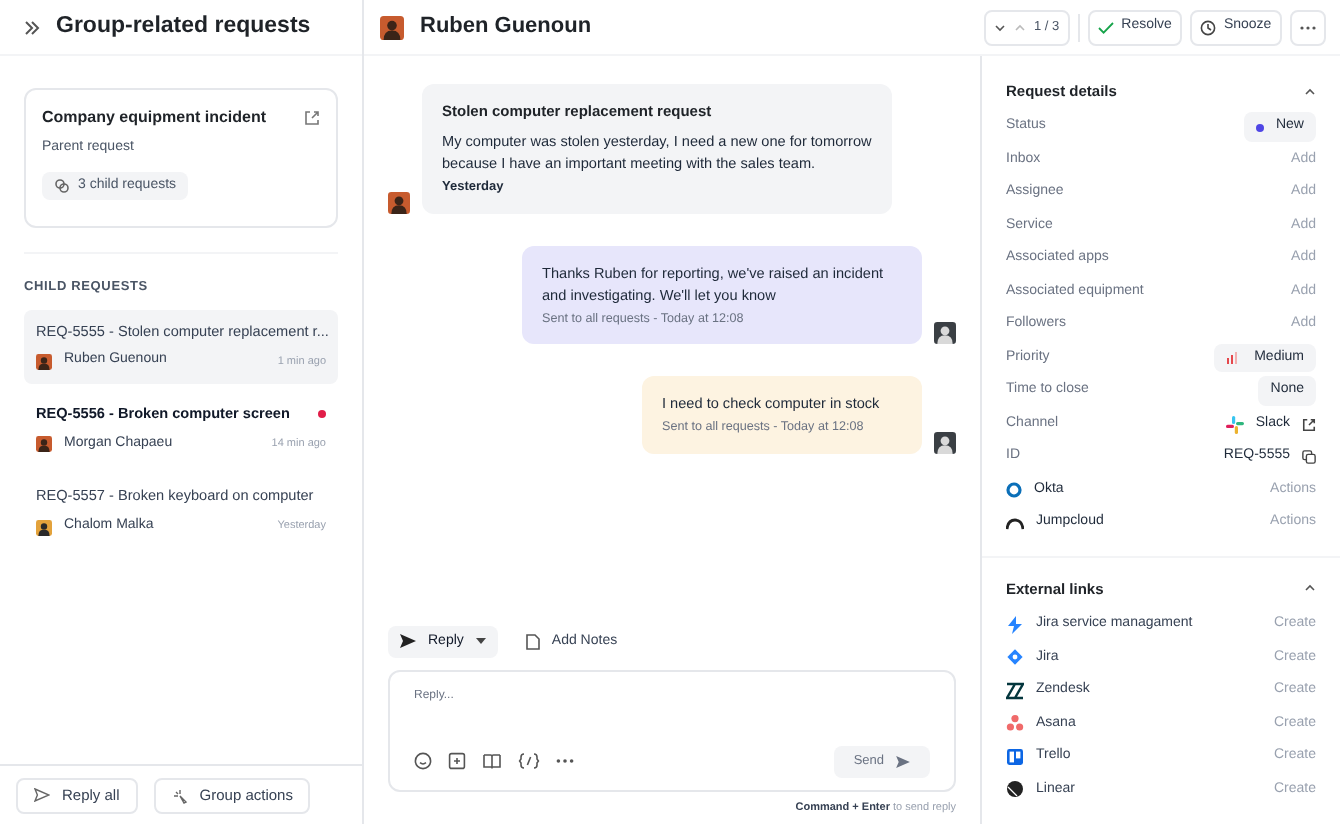  I want to click on panel-title: Group-related requests, so click(183, 26).